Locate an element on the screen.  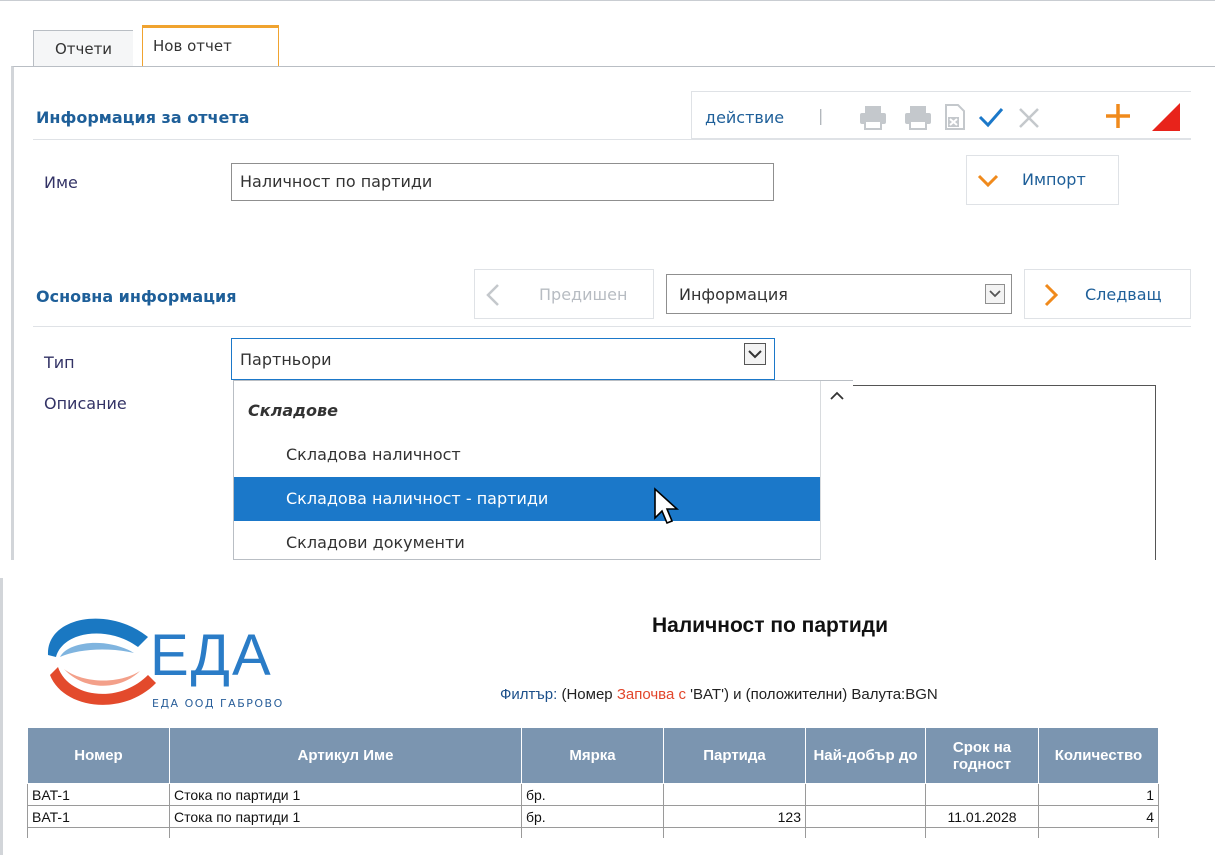
name-input: Наличност по партиди is located at coordinates (502, 182).